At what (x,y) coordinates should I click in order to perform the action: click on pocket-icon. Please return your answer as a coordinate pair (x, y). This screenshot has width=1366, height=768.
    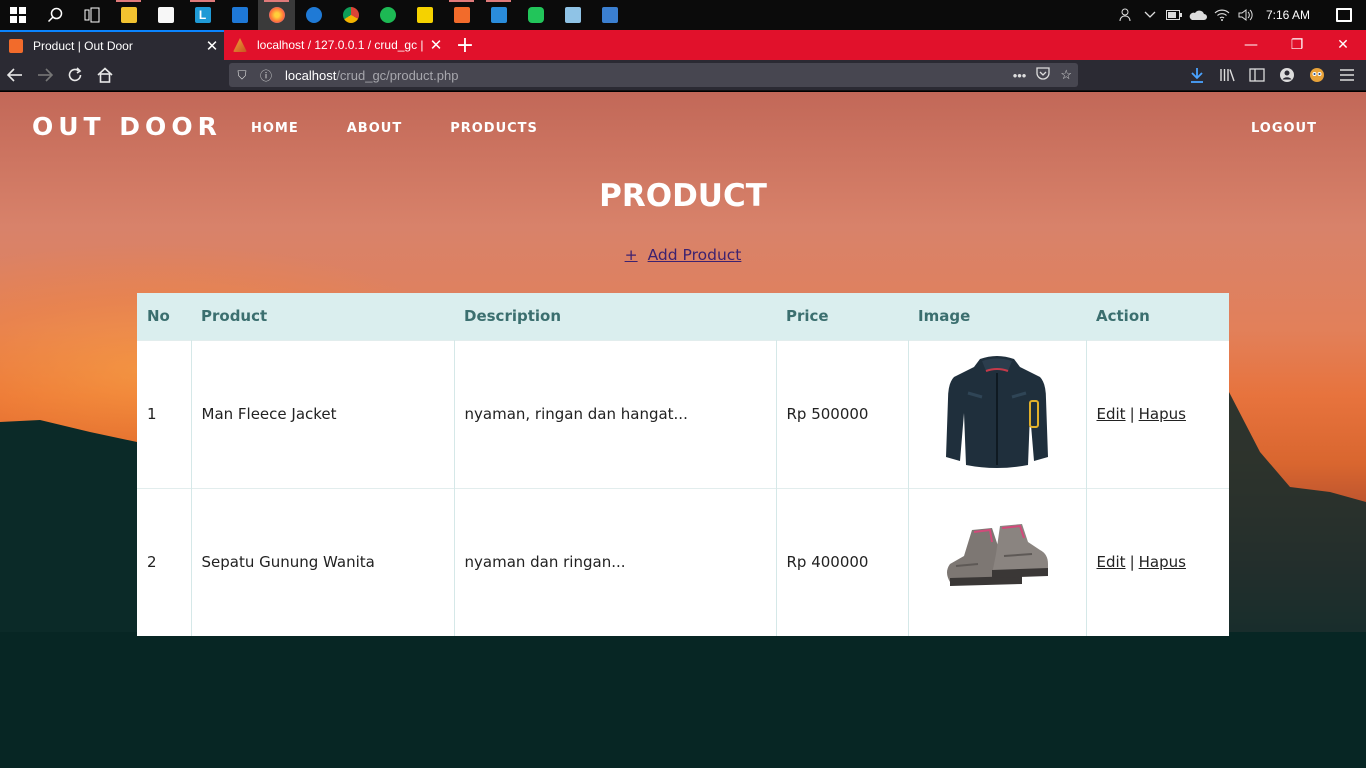
    Looking at the image, I should click on (1043, 75).